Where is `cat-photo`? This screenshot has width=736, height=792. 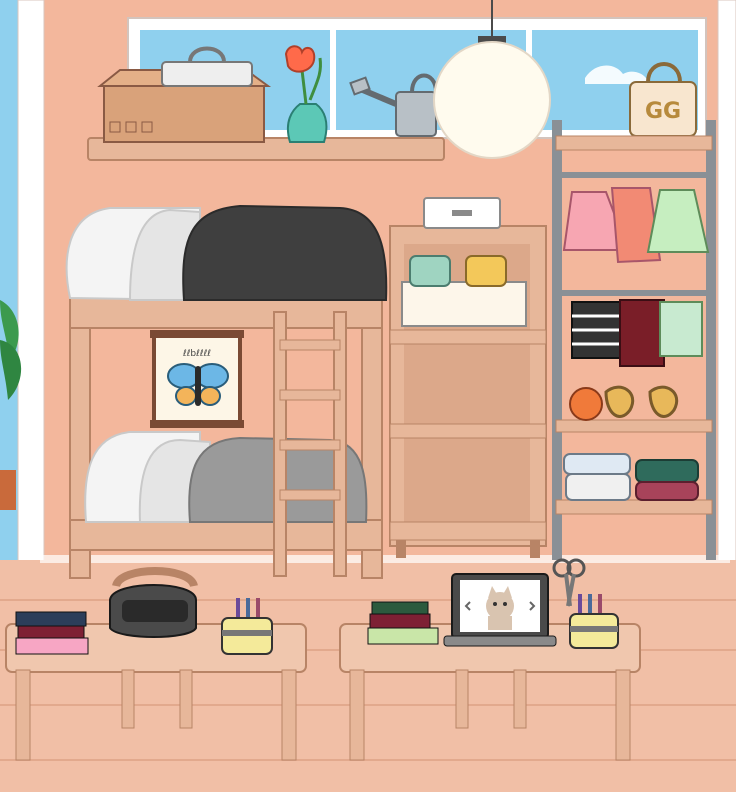
cat-photo is located at coordinates (500, 608).